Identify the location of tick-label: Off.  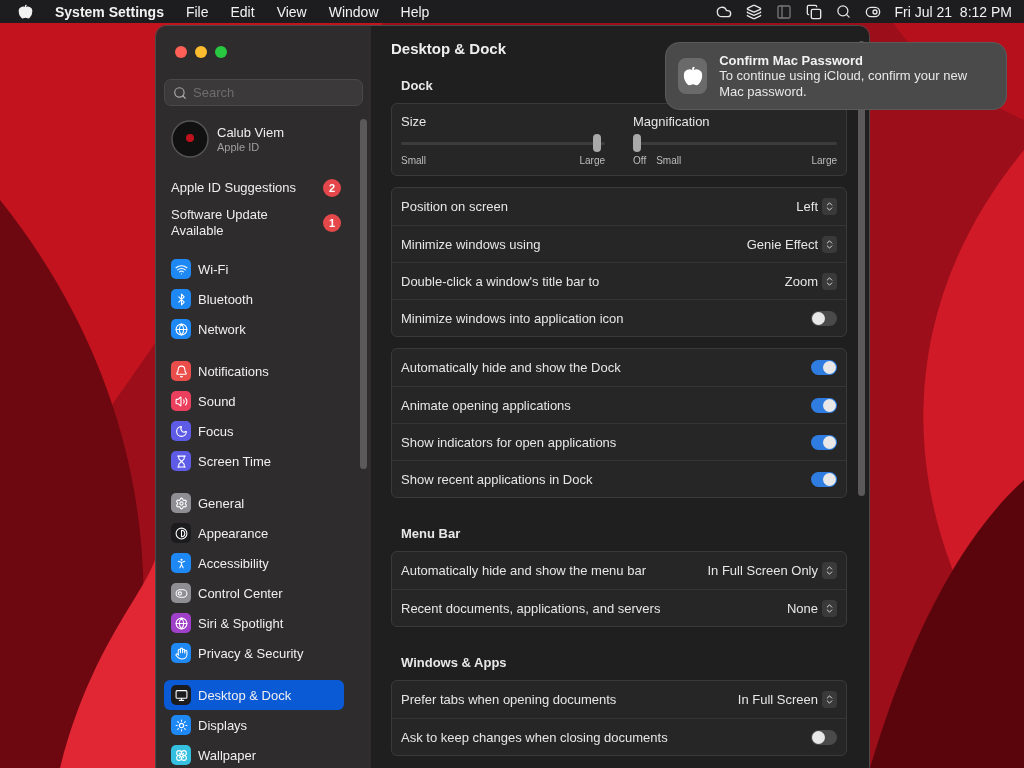
(640, 160).